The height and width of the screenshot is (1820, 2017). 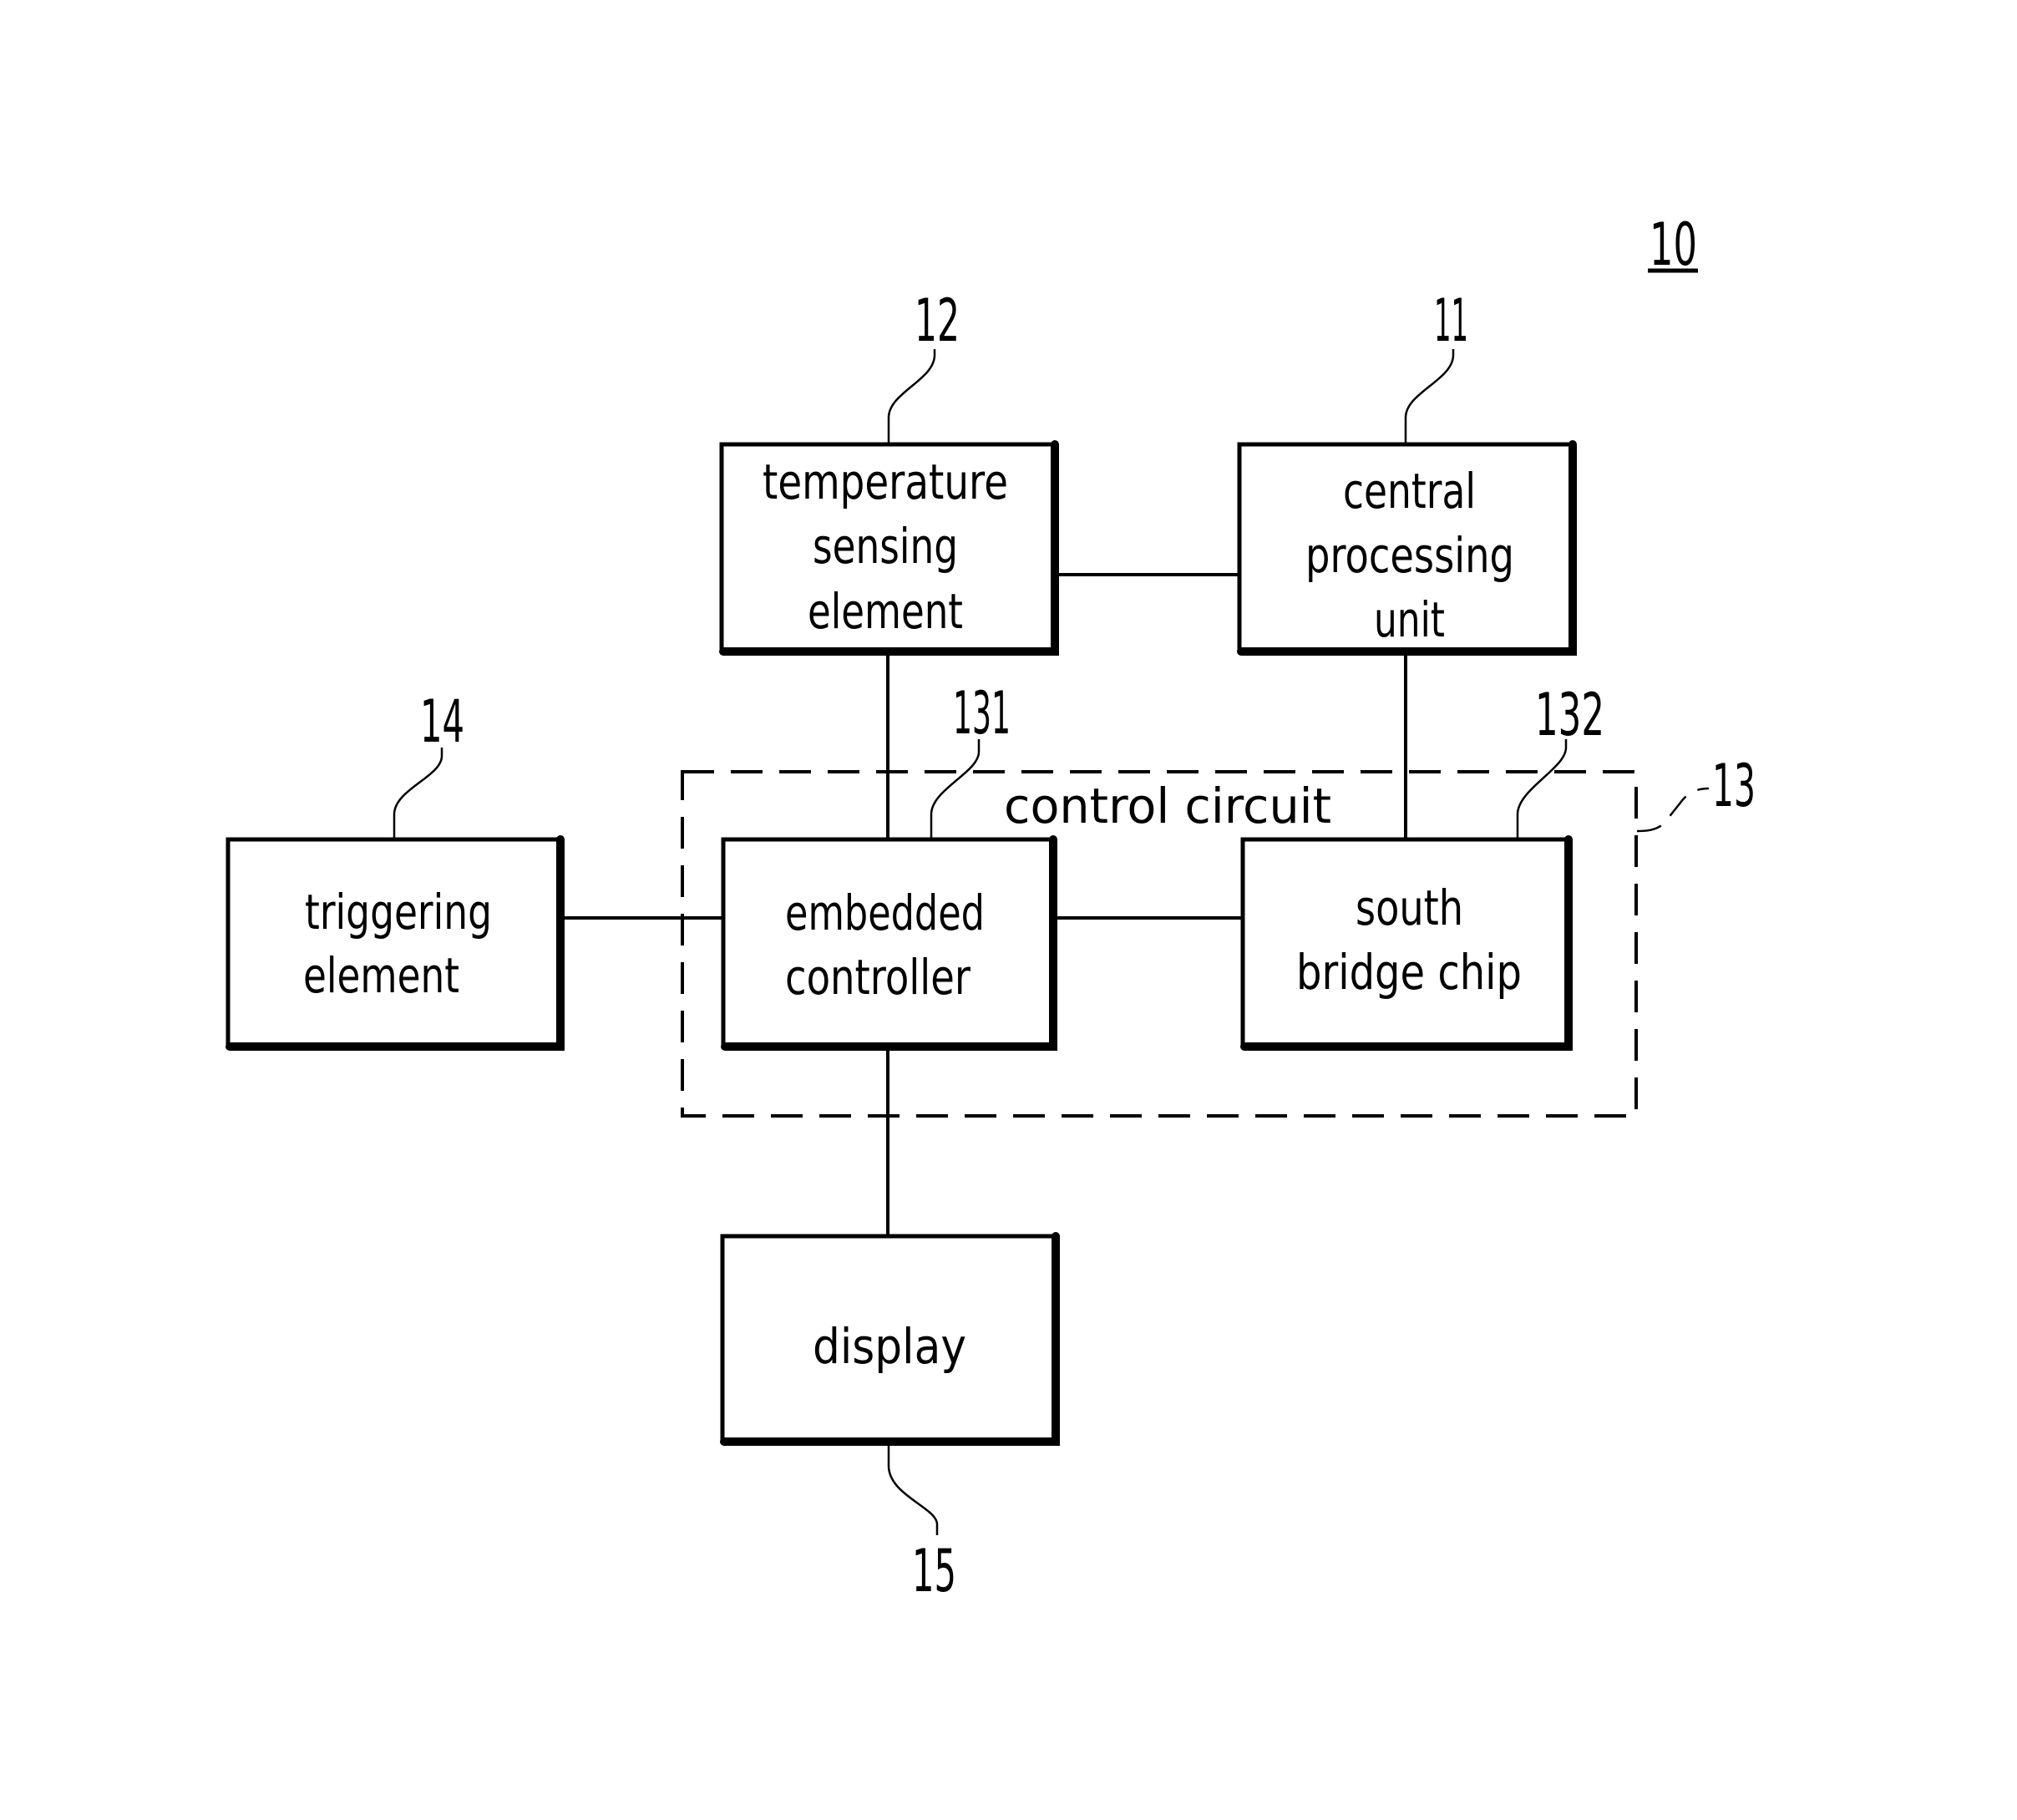 I want to click on ref-12: 12, so click(x=937, y=320).